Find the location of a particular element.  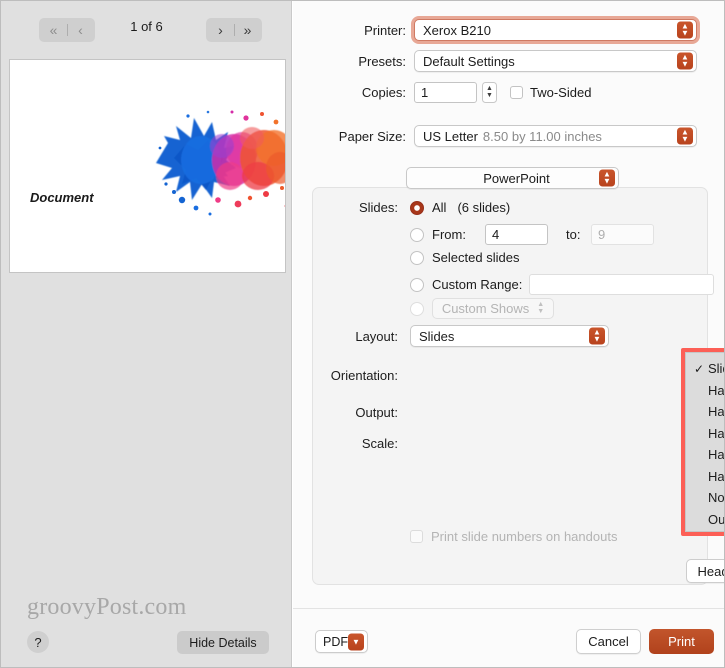

selected-slides-row: Selected slides is located at coordinates (508, 257).